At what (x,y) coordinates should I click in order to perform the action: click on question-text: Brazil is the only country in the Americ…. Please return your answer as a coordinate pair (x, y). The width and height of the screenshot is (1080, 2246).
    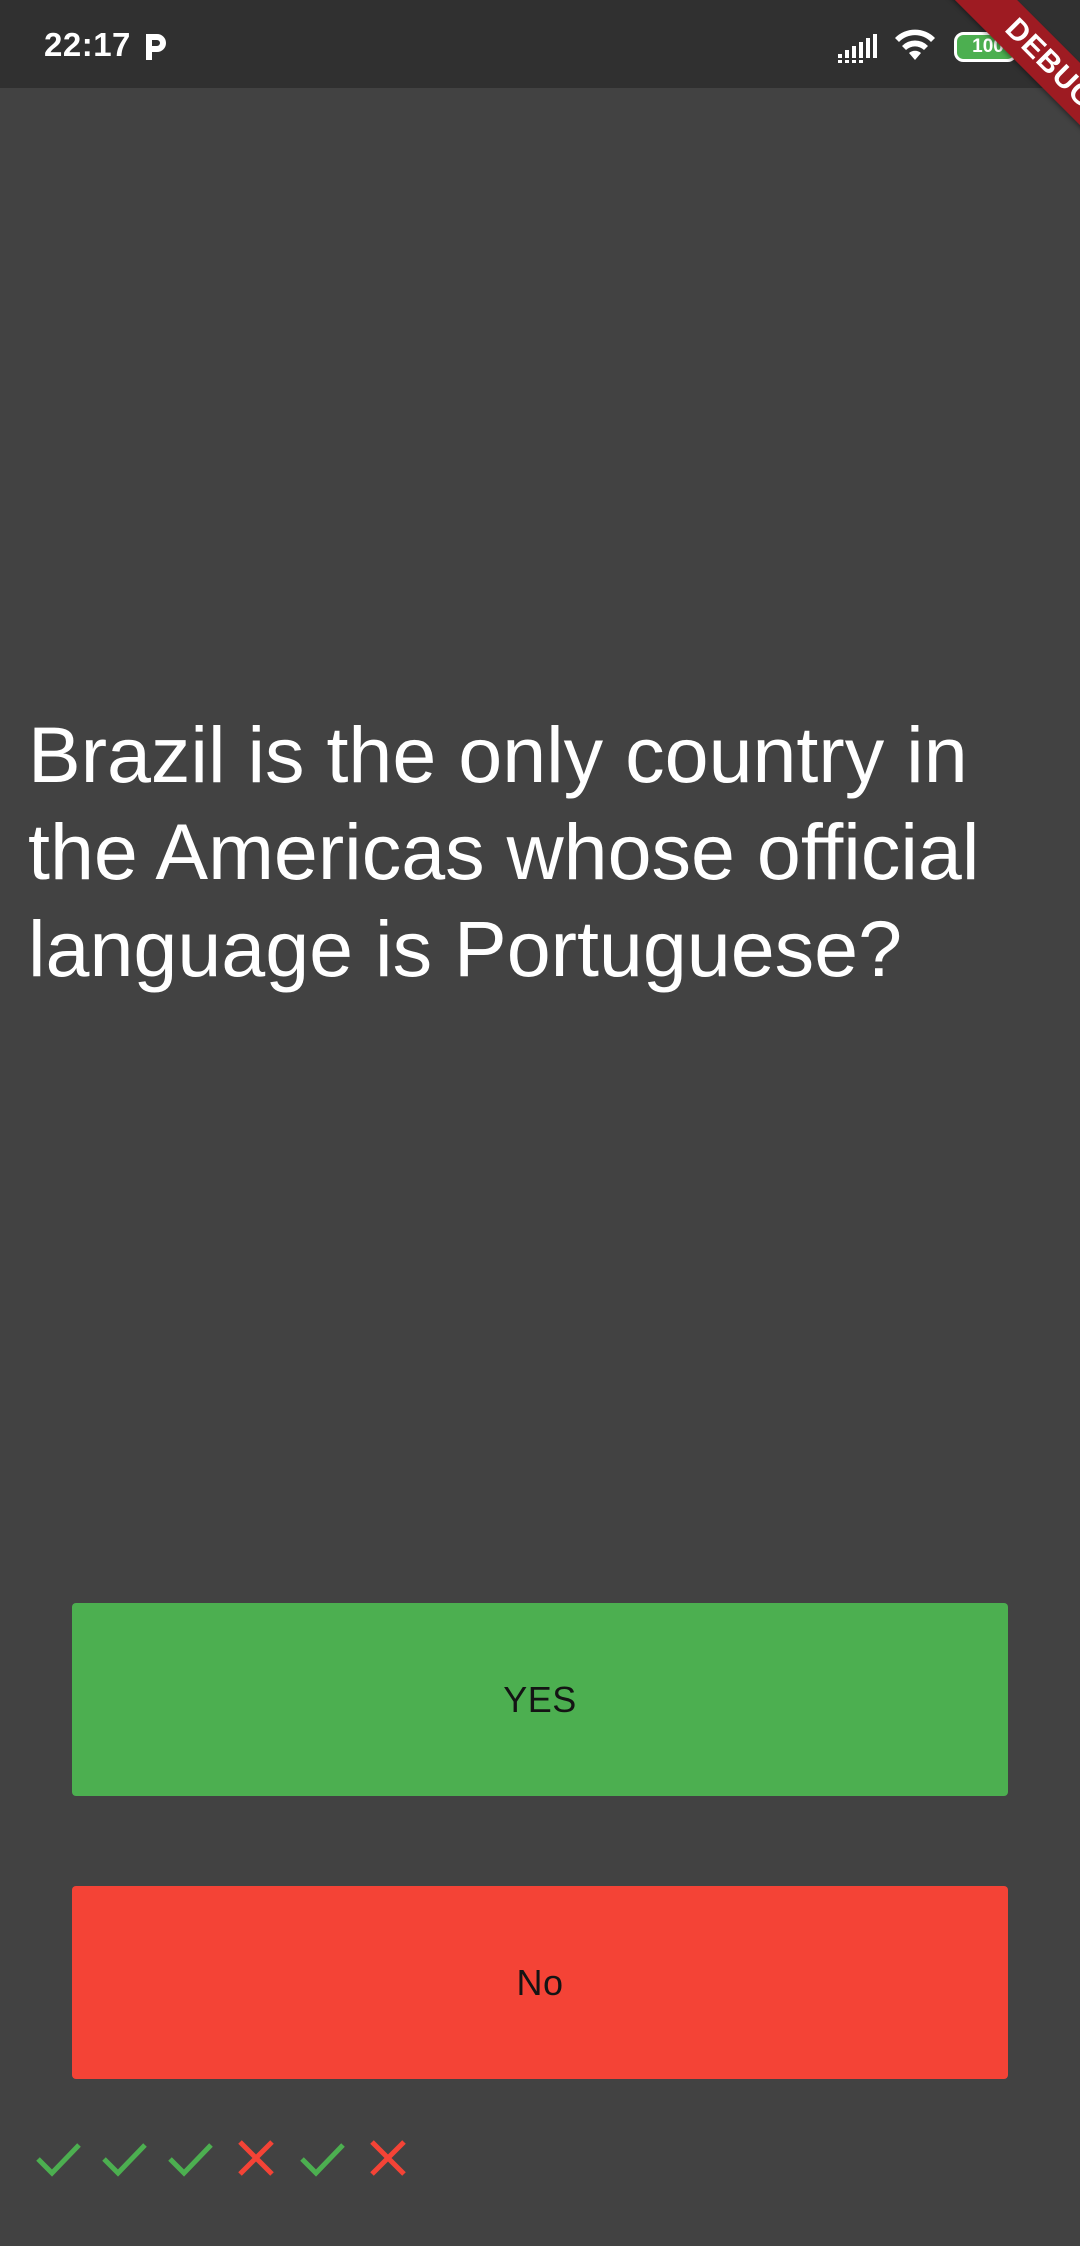
    Looking at the image, I should click on (504, 851).